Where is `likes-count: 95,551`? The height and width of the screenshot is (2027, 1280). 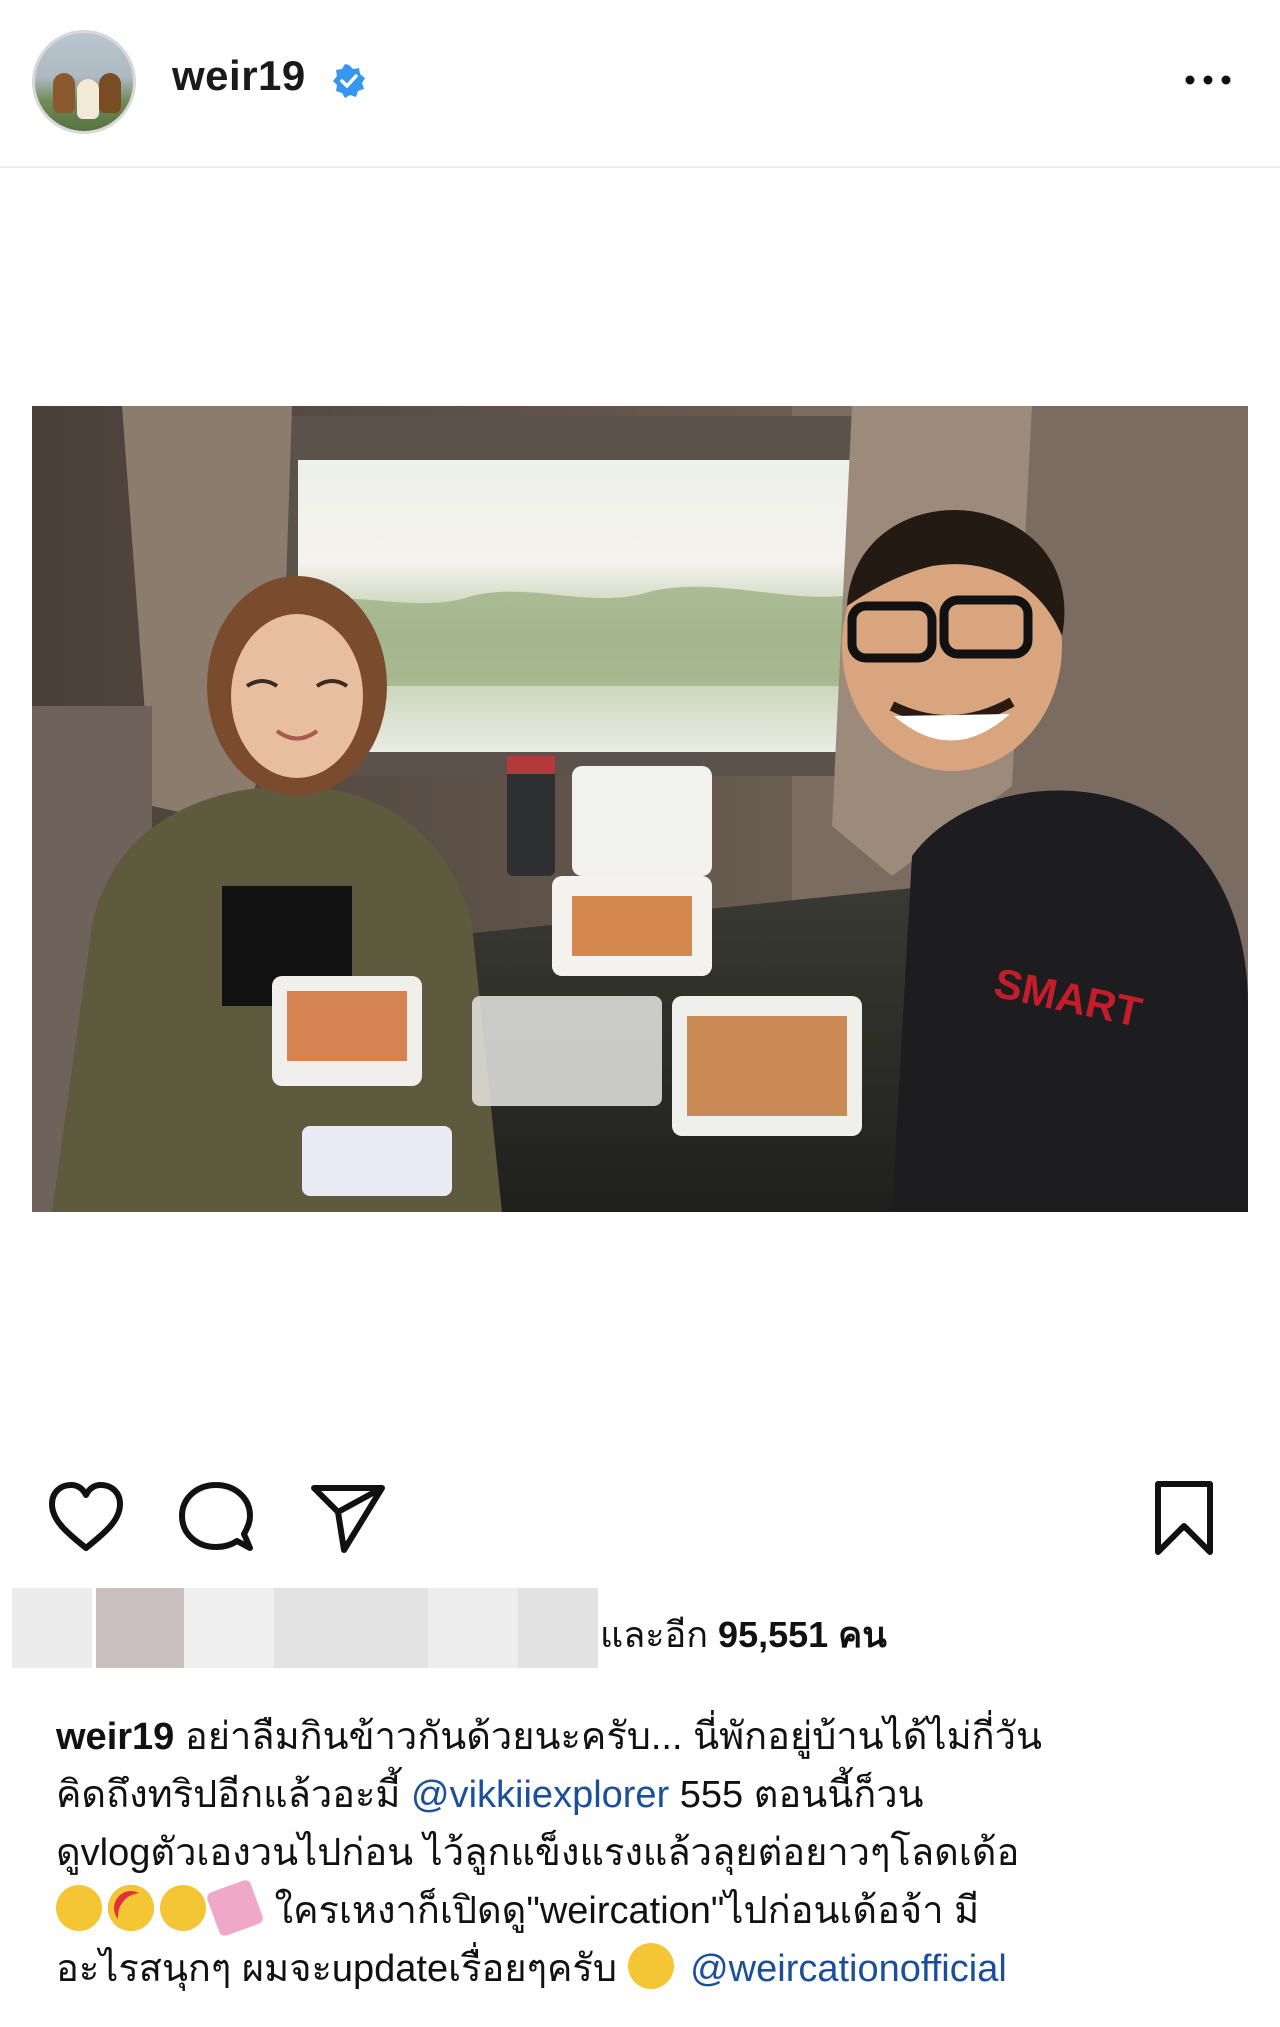
likes-count: 95,551 is located at coordinates (773, 1634).